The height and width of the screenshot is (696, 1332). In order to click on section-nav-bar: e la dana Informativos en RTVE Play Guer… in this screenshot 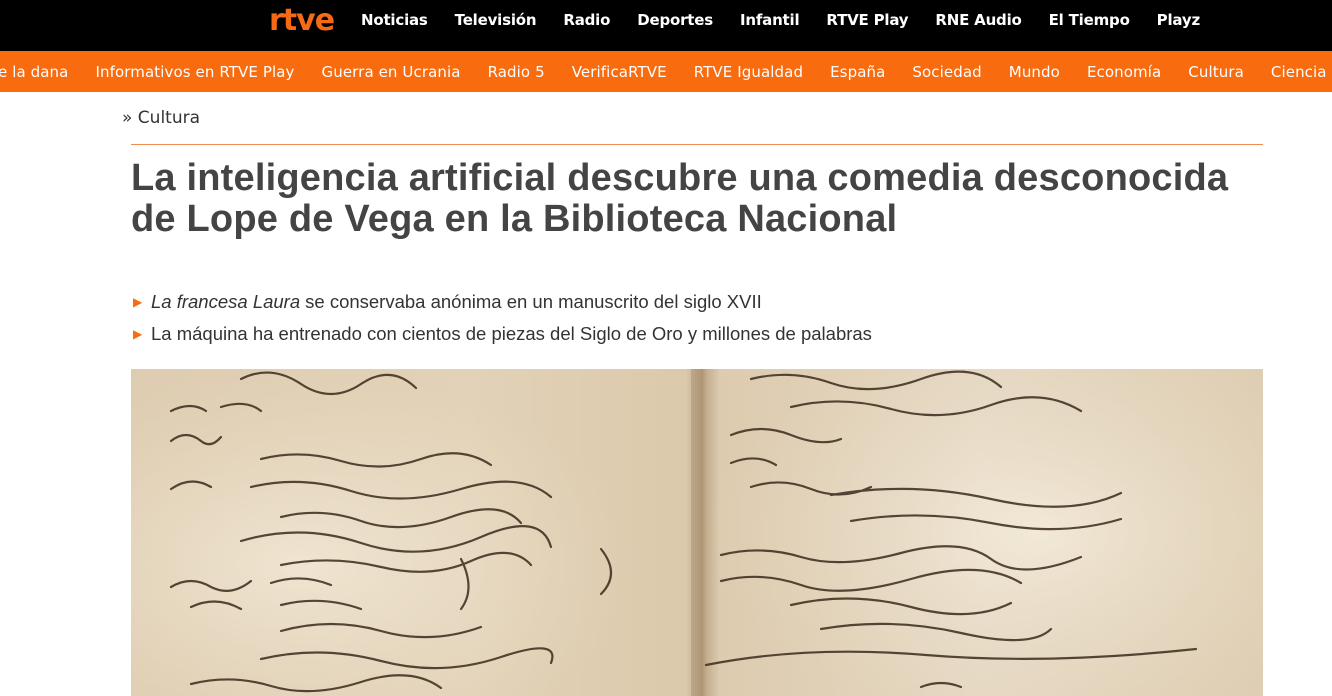, I will do `click(666, 71)`.